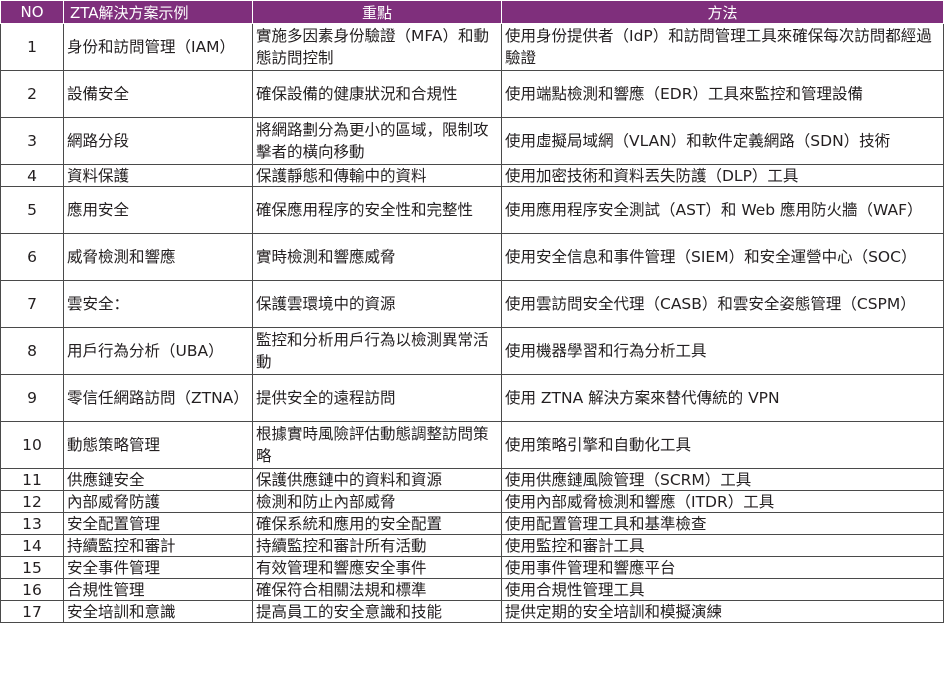 The height and width of the screenshot is (683, 944). What do you see at coordinates (32, 589) in the screenshot?
I see `row-number: 16` at bounding box center [32, 589].